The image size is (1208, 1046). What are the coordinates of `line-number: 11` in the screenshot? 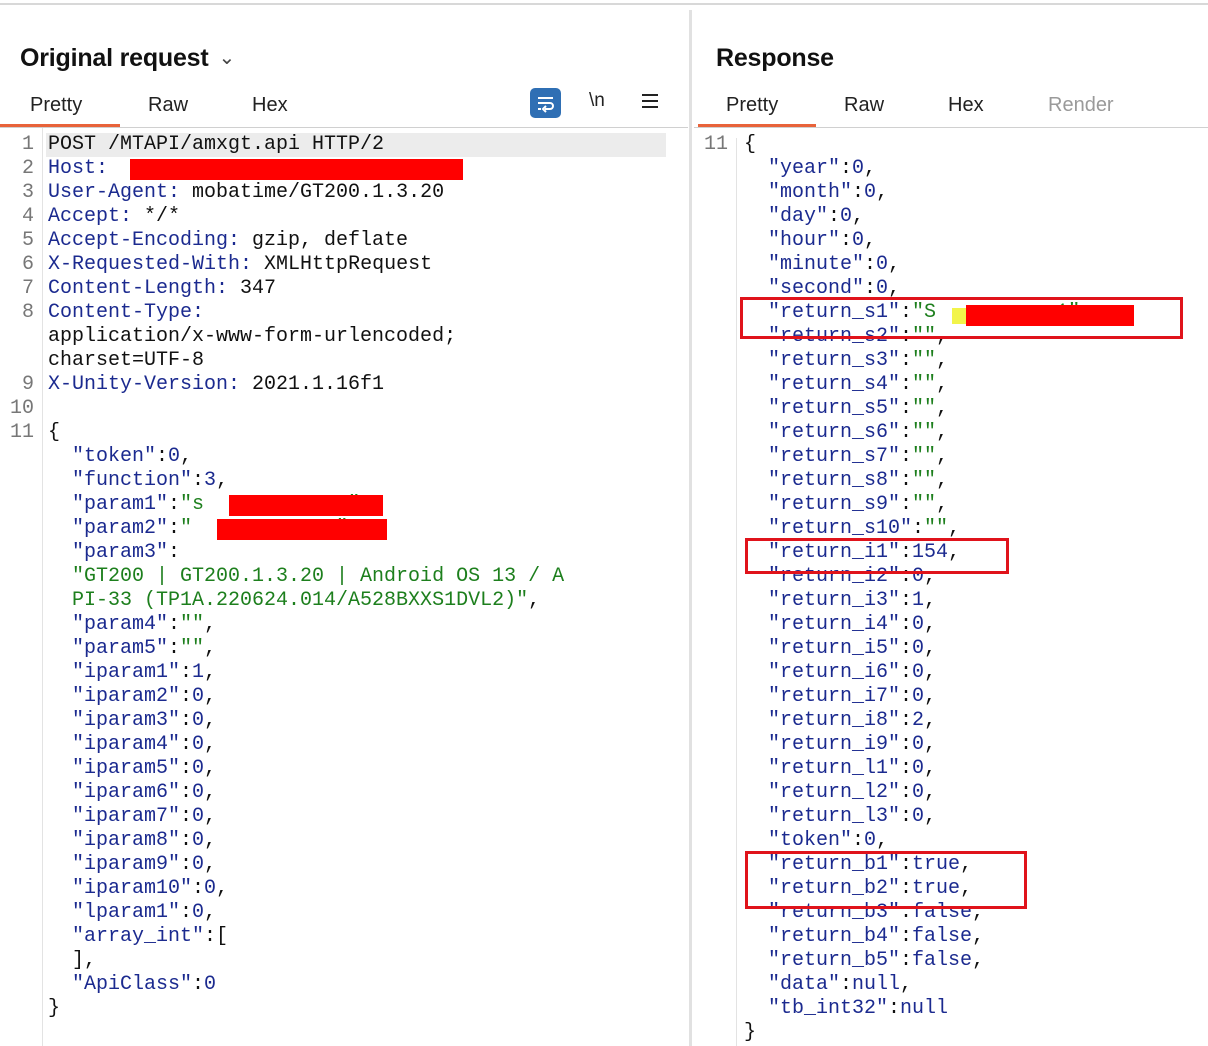 It's located at (715, 144).